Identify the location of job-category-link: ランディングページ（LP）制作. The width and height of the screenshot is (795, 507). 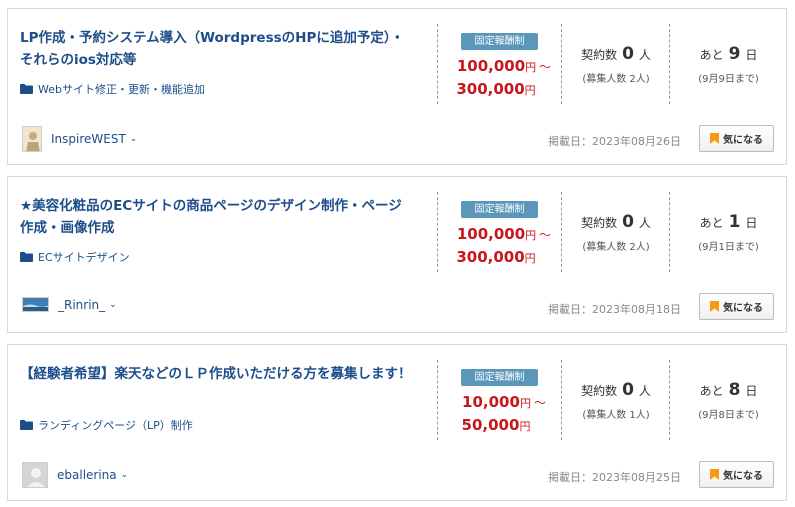
(106, 425).